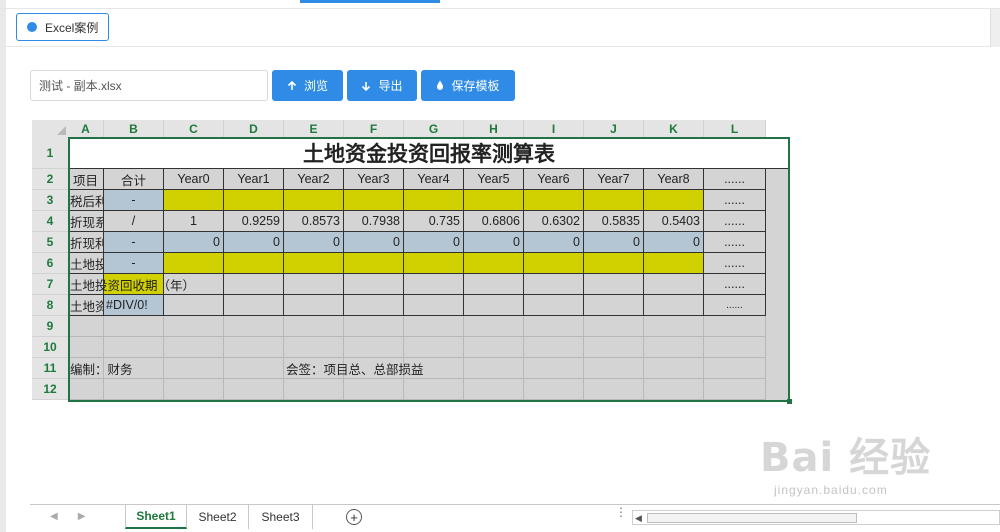 Image resolution: width=1000 pixels, height=532 pixels. What do you see at coordinates (614, 242) in the screenshot?
I see `cell-J5: 0` at bounding box center [614, 242].